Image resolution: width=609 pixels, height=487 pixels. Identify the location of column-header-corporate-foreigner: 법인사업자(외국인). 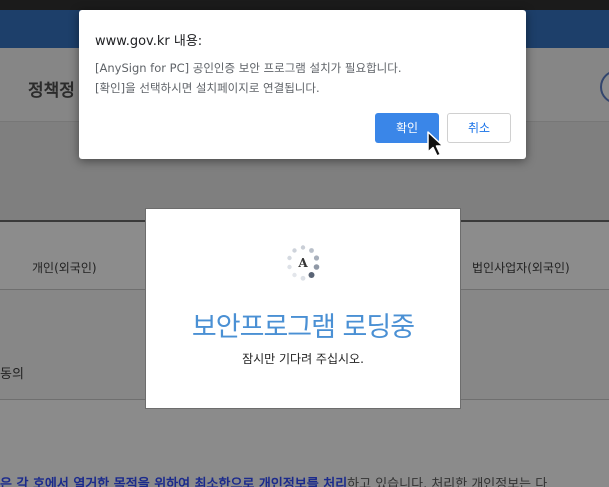
(521, 268).